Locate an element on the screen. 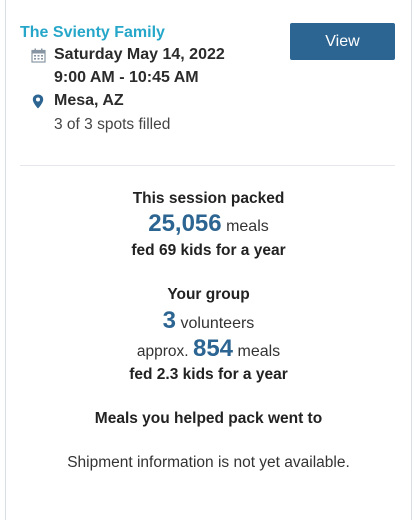  divider is located at coordinates (207, 165).